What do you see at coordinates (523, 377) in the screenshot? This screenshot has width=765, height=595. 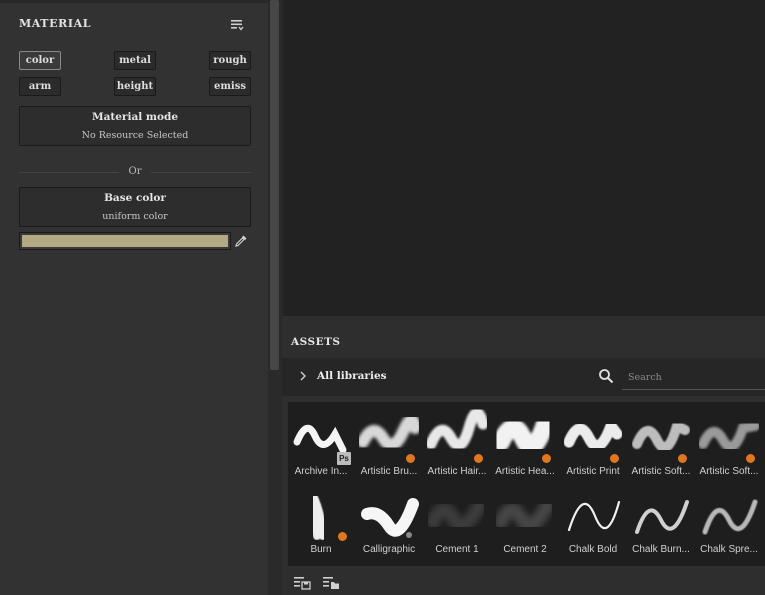 I see `library-bar: All libraries` at bounding box center [523, 377].